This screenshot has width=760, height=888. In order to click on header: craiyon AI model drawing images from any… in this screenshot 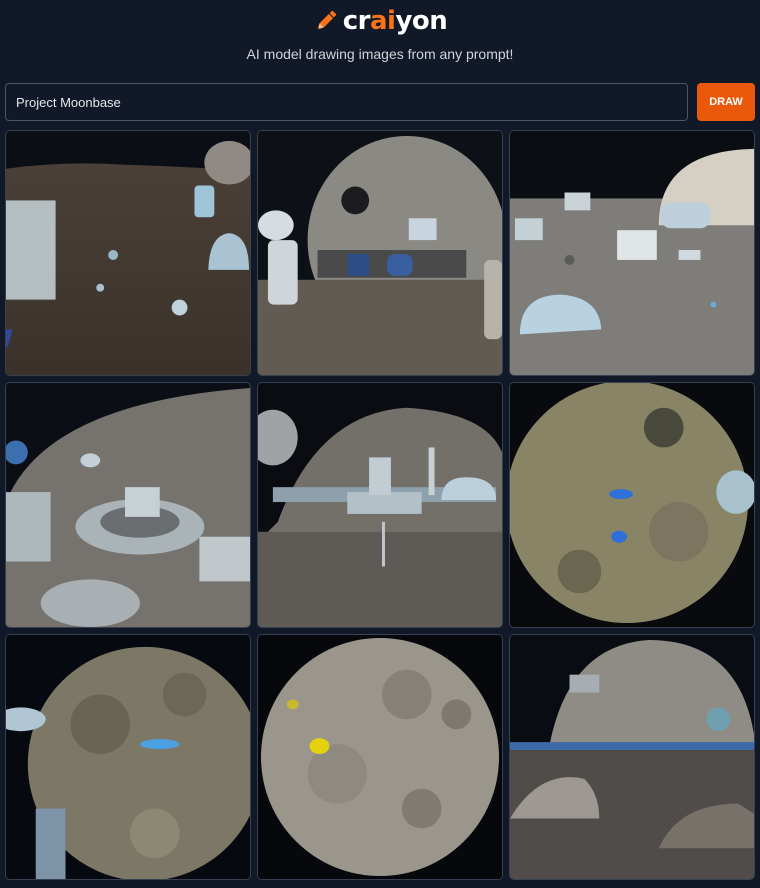, I will do `click(380, 40)`.